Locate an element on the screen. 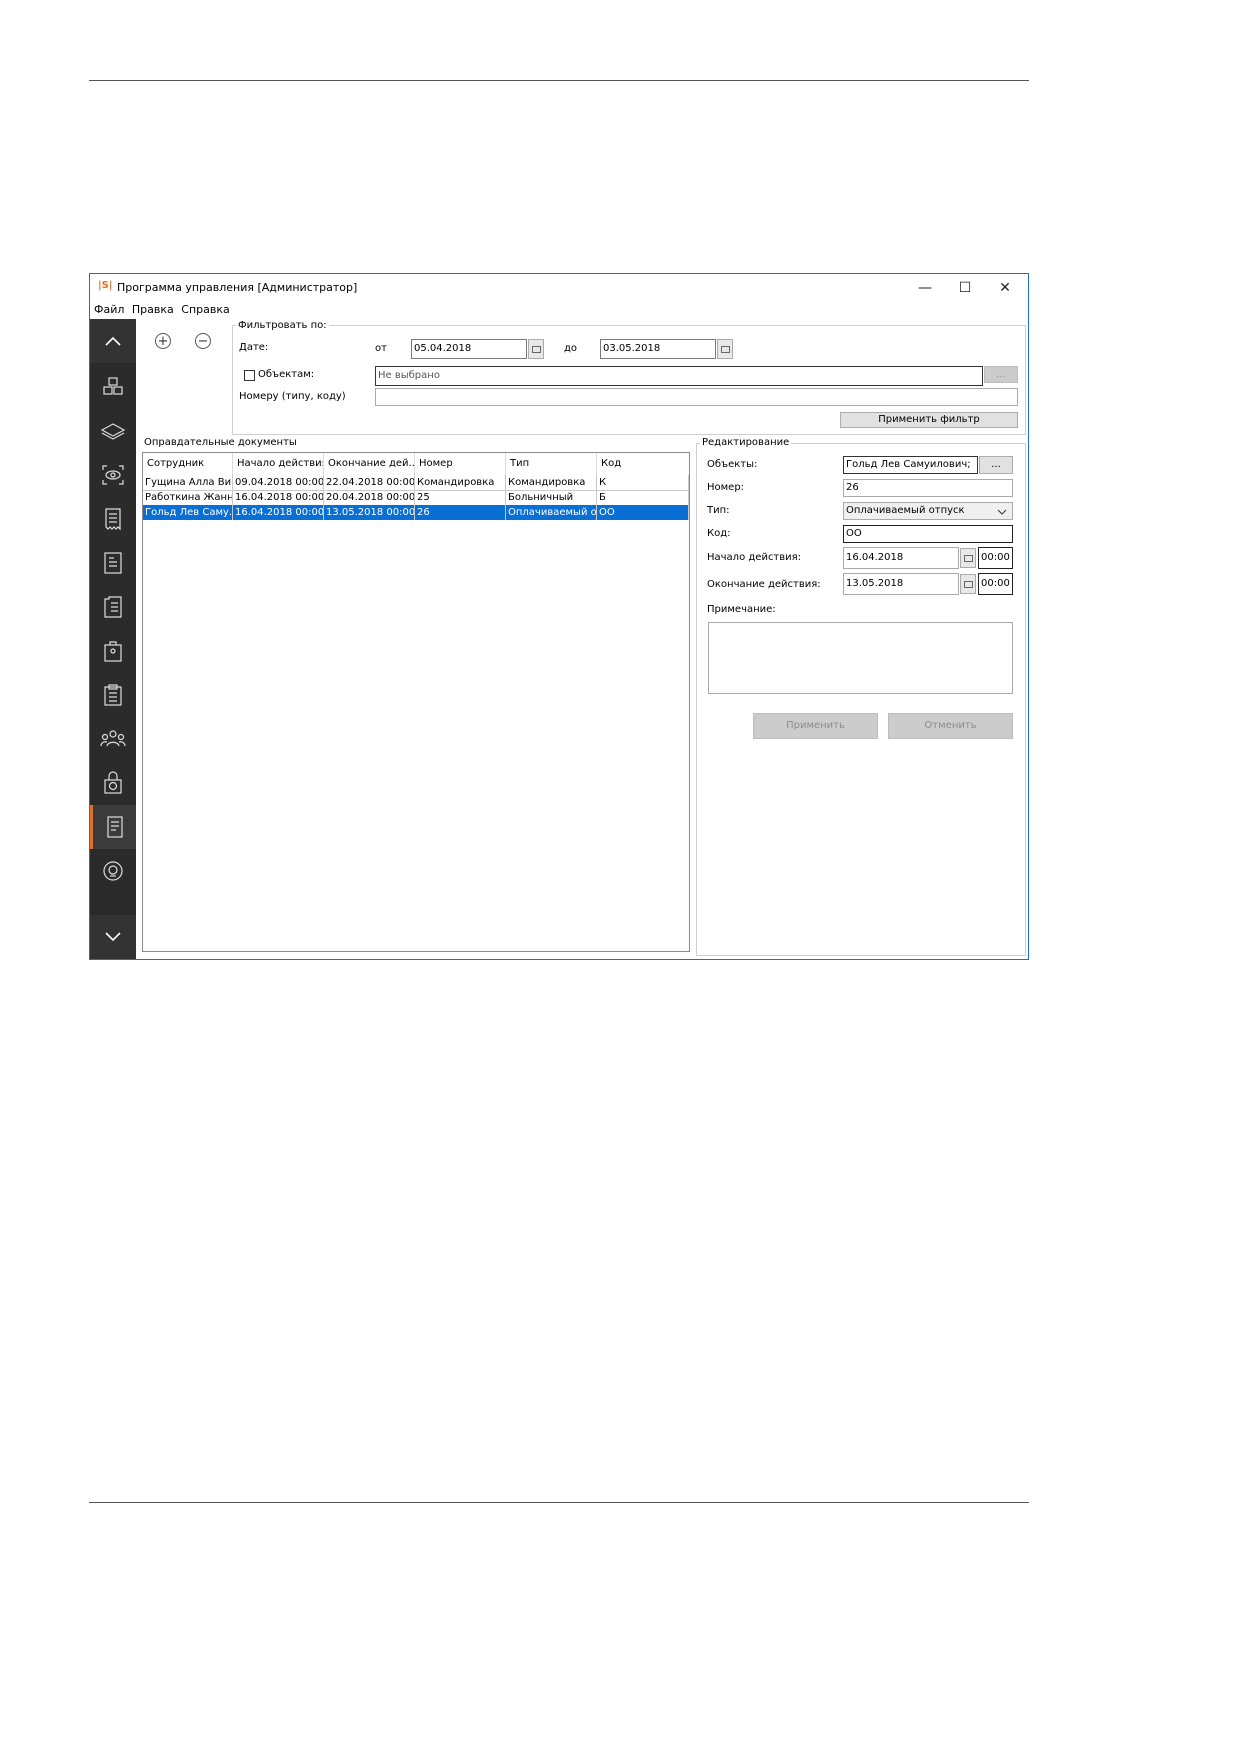 The image size is (1237, 1752). menu-bar: Файл Правка Справка is located at coordinates (559, 311).